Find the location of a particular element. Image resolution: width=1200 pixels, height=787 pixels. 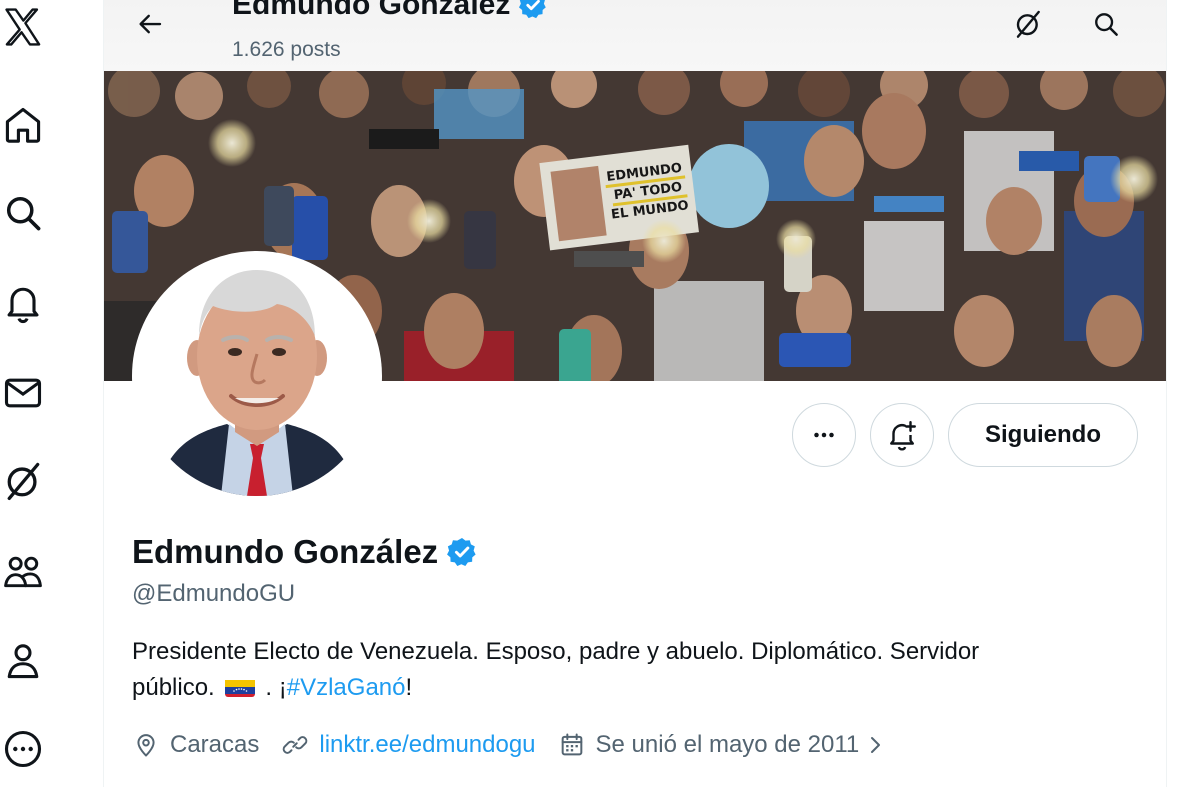

bio-line-2-end: ! is located at coordinates (409, 687).